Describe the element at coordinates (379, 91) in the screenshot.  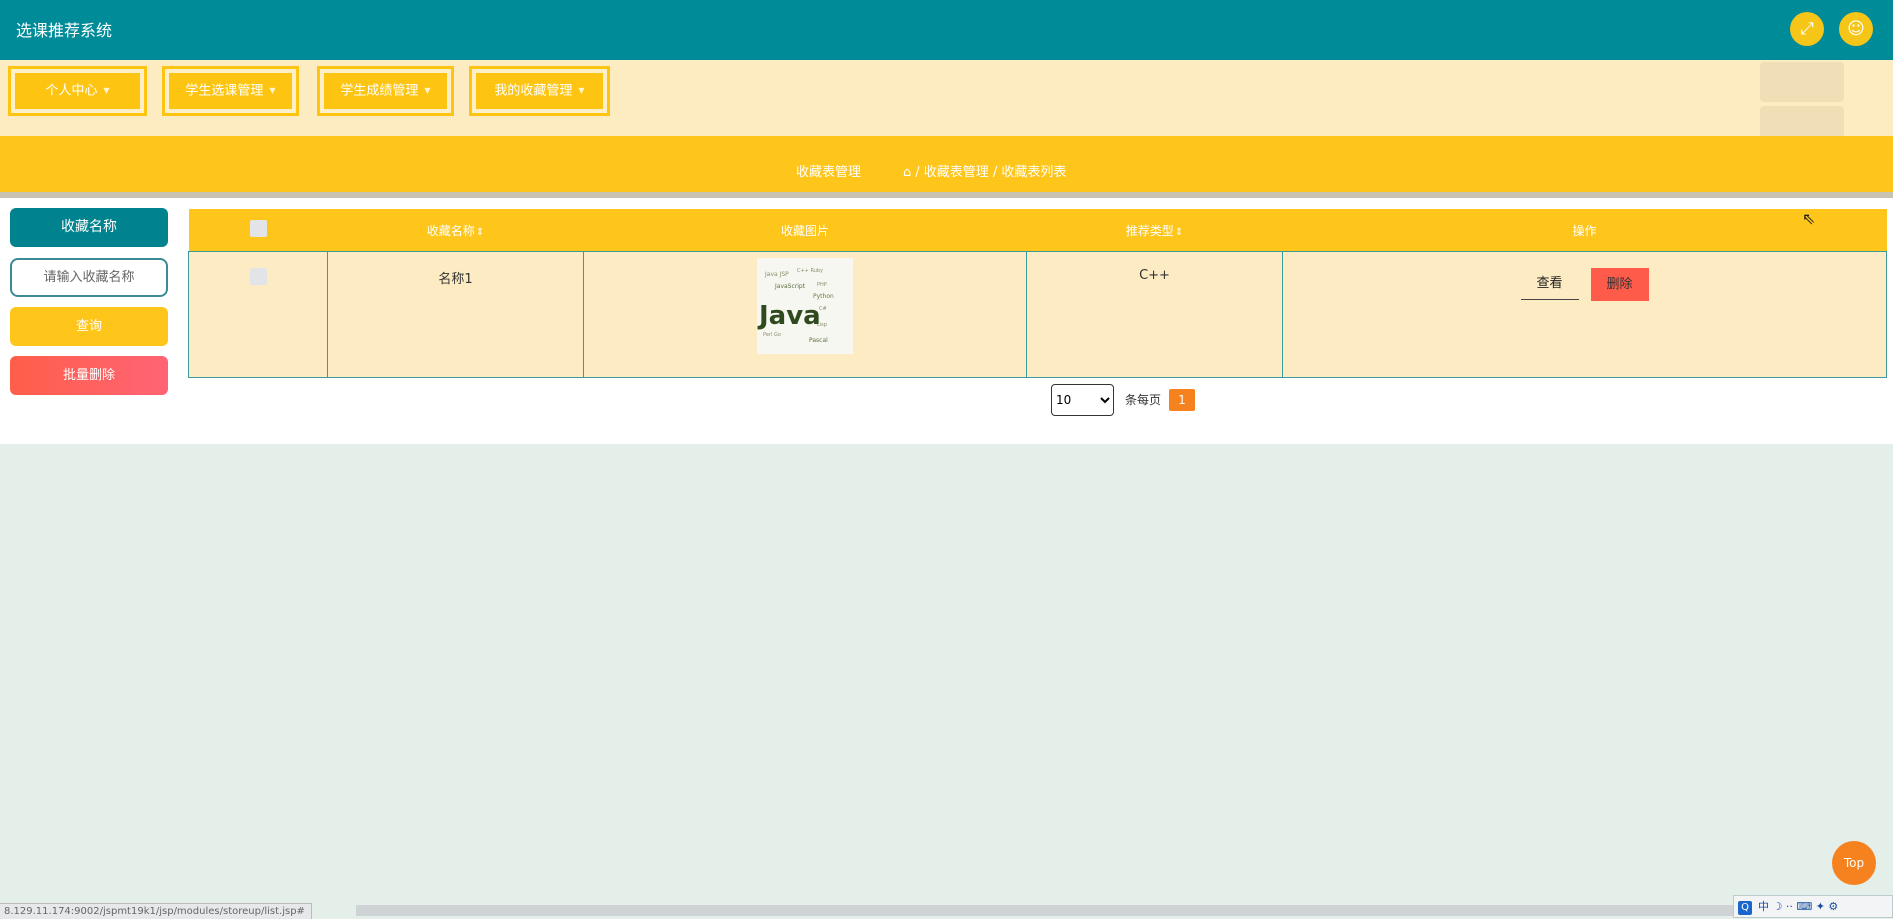
I see `nav-item-label: 学生成绩管理` at that location.